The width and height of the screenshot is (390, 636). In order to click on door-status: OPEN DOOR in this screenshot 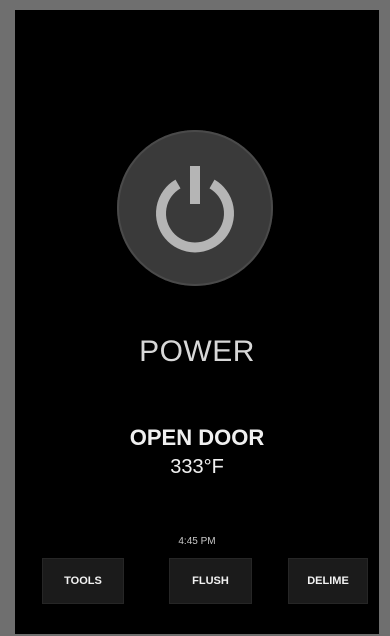, I will do `click(197, 437)`.